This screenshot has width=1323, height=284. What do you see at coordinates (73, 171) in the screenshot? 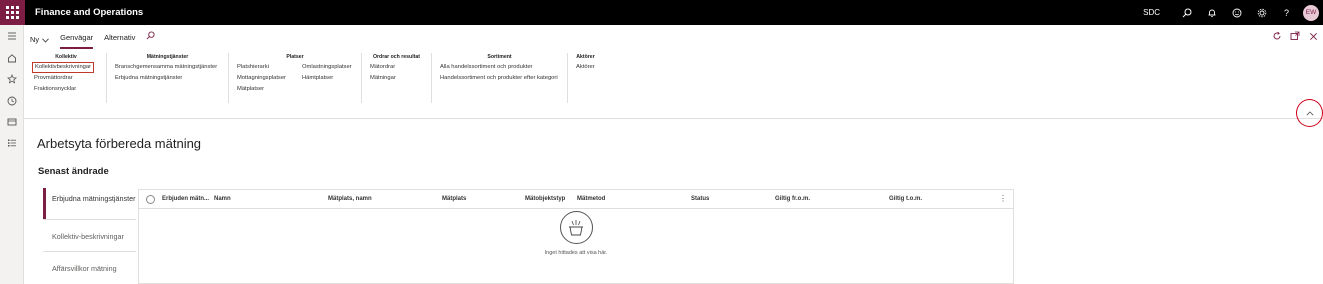
I see `section-title: Senast ändrade` at bounding box center [73, 171].